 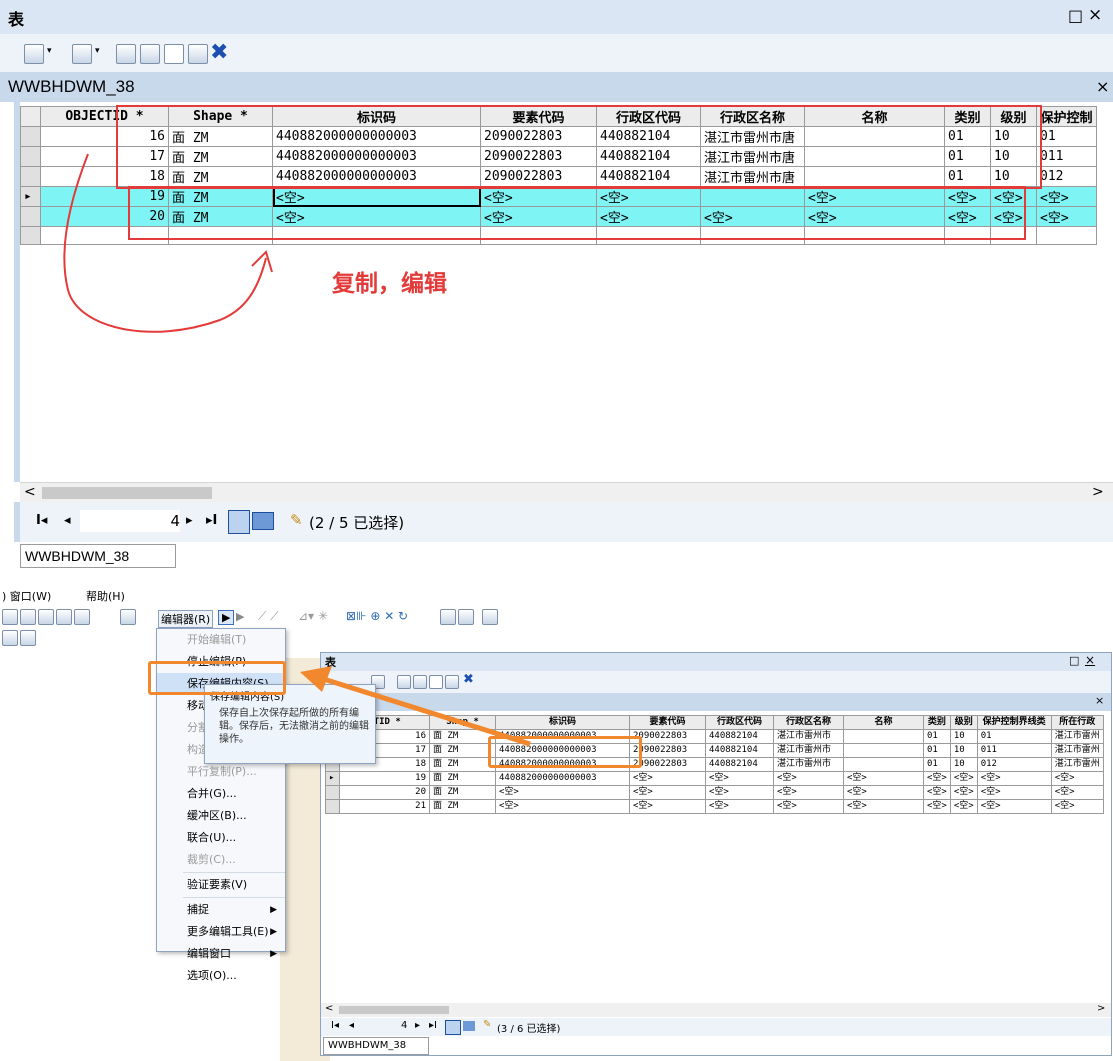 I want to click on bottom-table-tab: WWBHDWM_38, so click(x=98, y=556).